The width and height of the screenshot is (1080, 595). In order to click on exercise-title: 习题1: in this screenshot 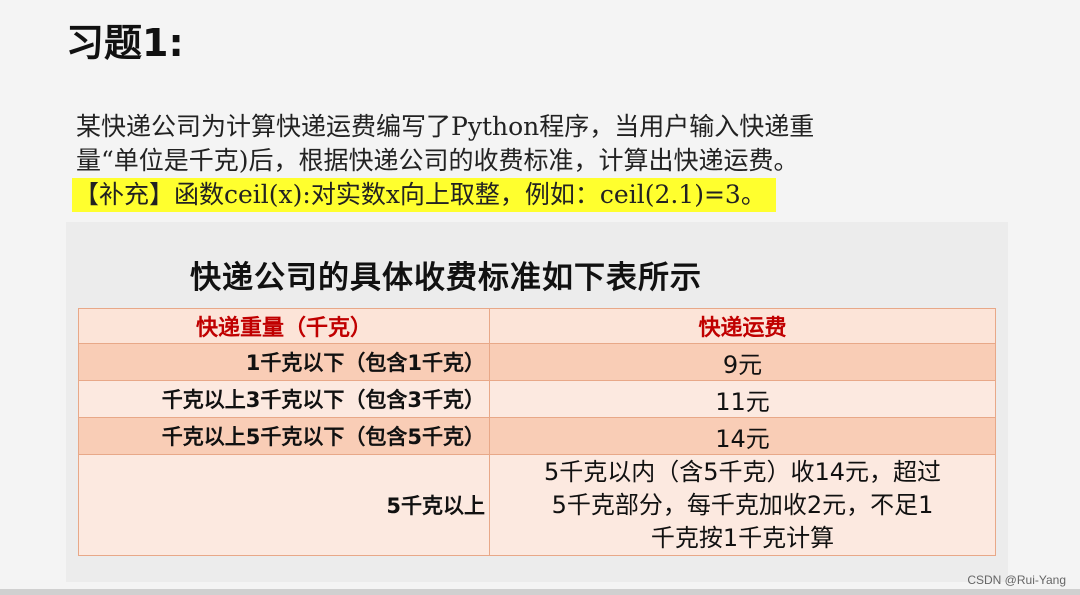, I will do `click(125, 43)`.